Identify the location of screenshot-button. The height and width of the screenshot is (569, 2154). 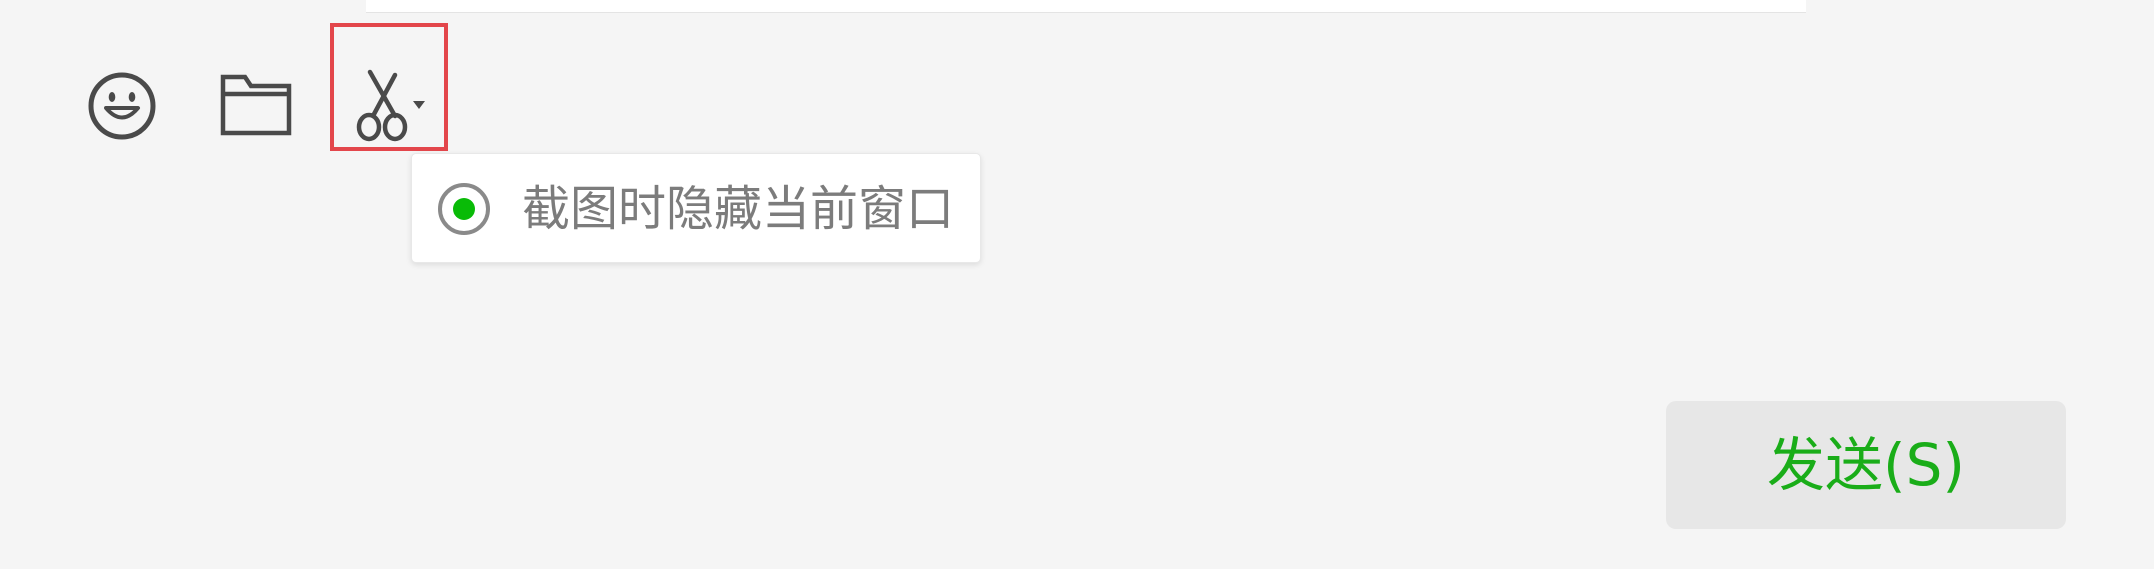
(389, 87).